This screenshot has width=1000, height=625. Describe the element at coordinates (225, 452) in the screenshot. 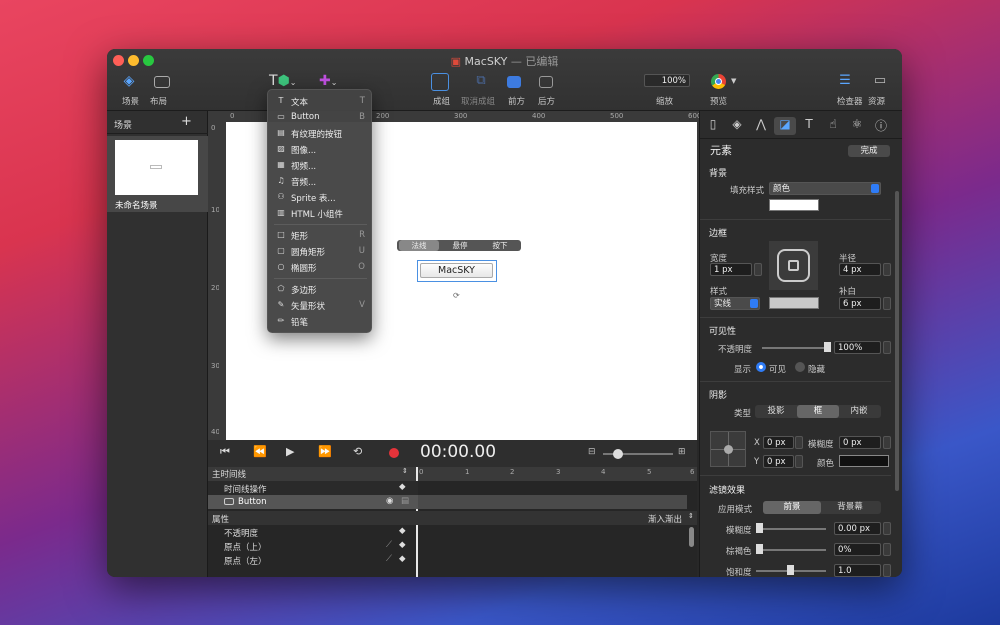

I see `skip-start-icon: ⏮` at that location.